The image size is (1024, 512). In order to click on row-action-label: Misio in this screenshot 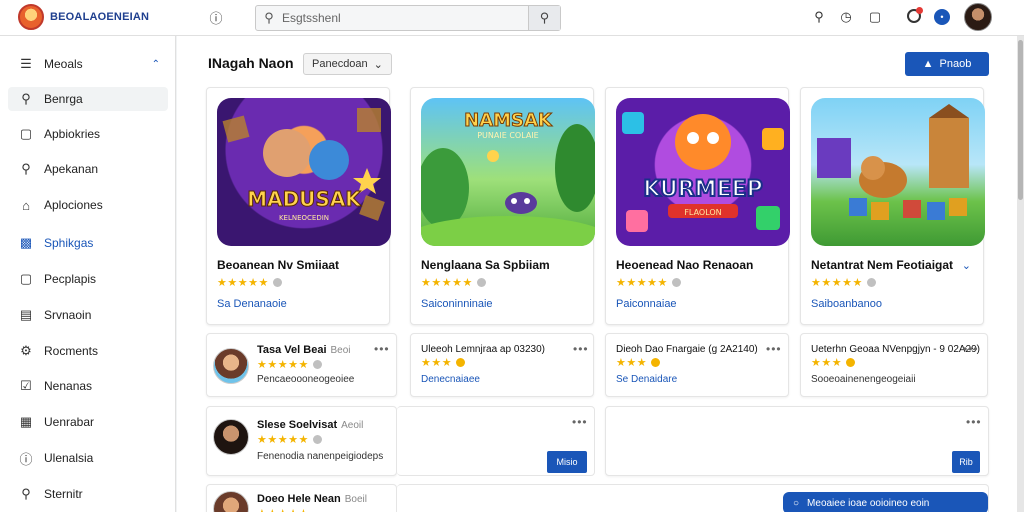, I will do `click(567, 462)`.